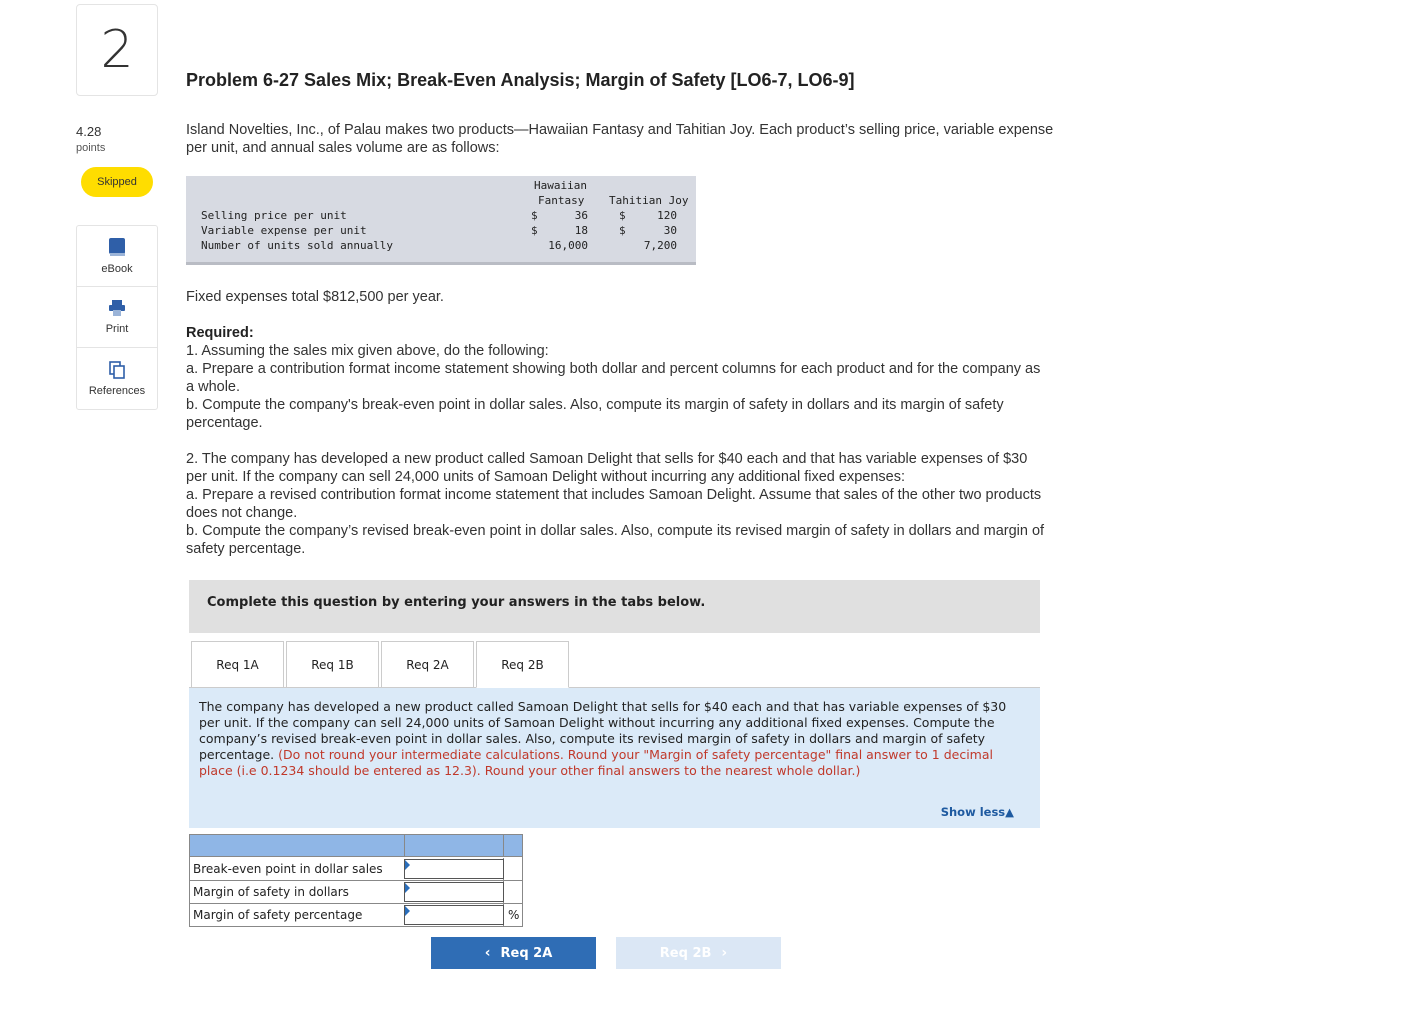 Image resolution: width=1416 pixels, height=1017 pixels. Describe the element at coordinates (332, 664) in the screenshot. I see `tab-req-1b: Req 1B` at that location.